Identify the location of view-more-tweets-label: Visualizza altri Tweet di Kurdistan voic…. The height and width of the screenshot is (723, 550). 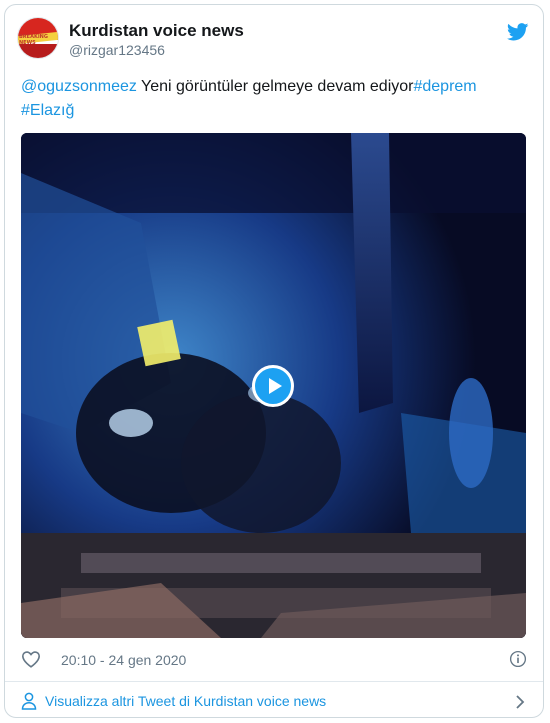
(185, 701).